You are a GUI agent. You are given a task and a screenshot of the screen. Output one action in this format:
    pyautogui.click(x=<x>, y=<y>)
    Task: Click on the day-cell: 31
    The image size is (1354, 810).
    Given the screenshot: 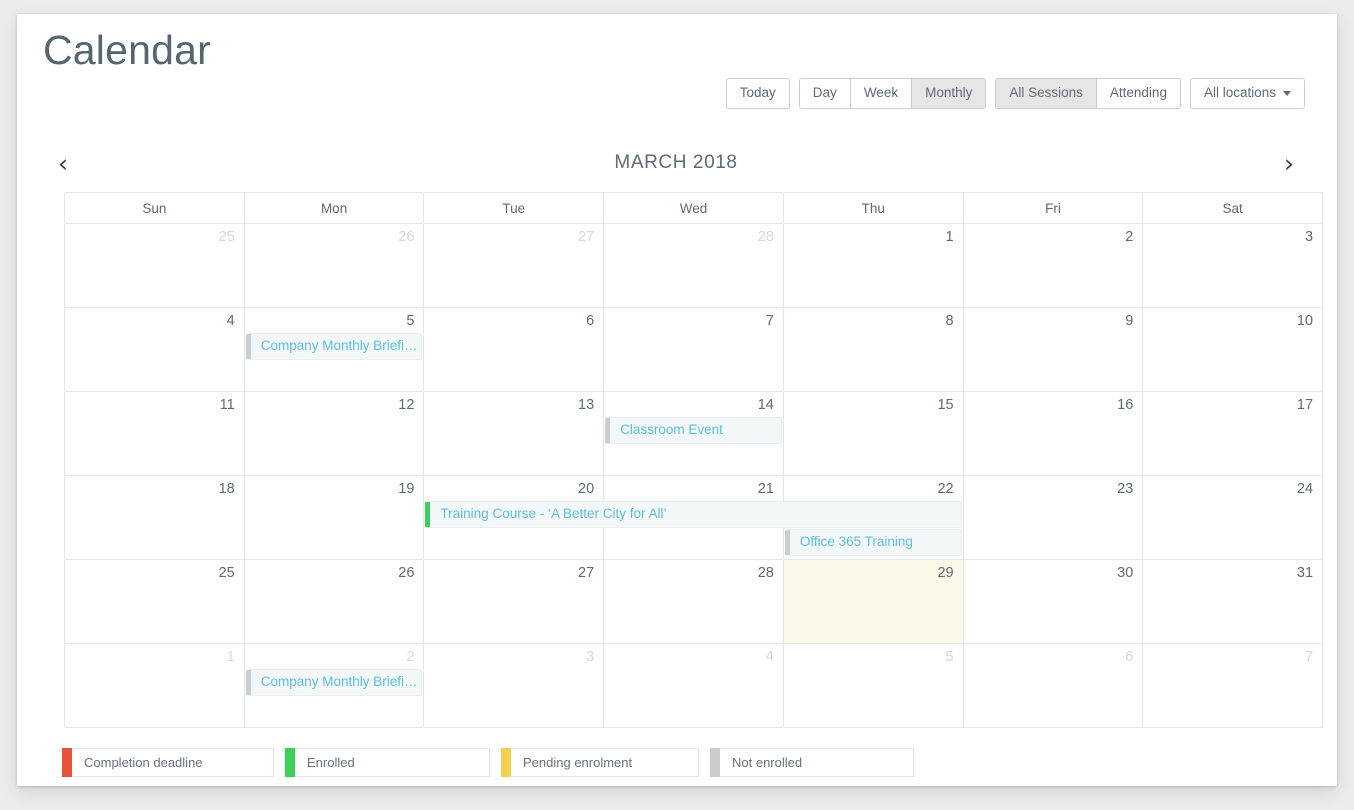 What is the action you would take?
    pyautogui.click(x=1233, y=602)
    